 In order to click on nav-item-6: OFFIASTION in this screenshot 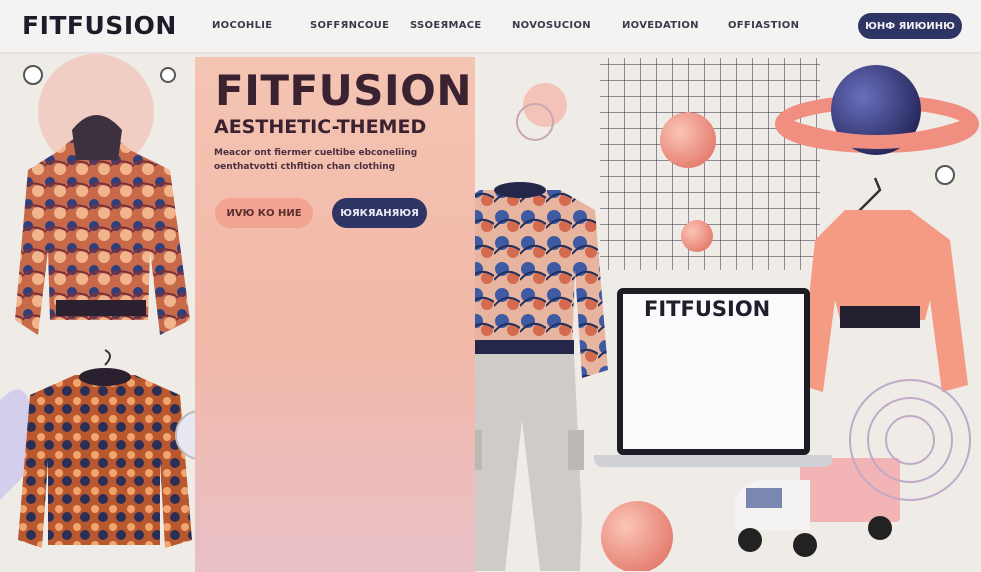, I will do `click(763, 25)`.